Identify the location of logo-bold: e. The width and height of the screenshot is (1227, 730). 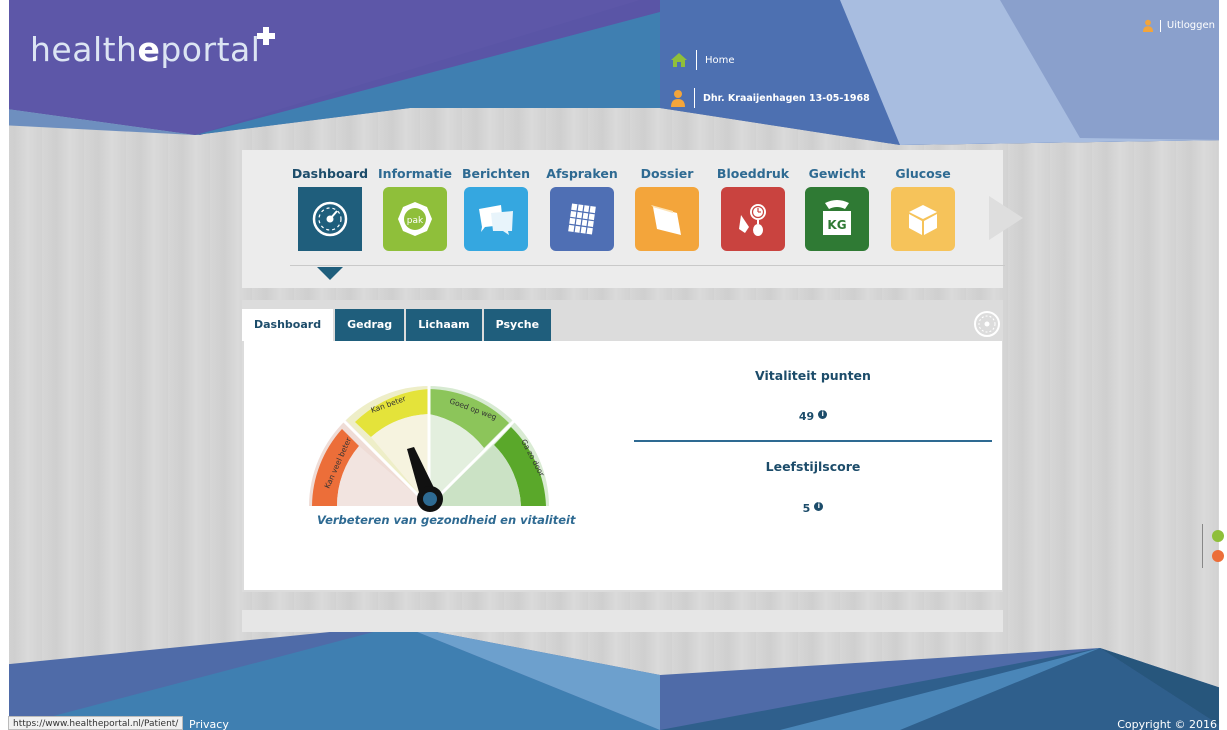
(149, 49).